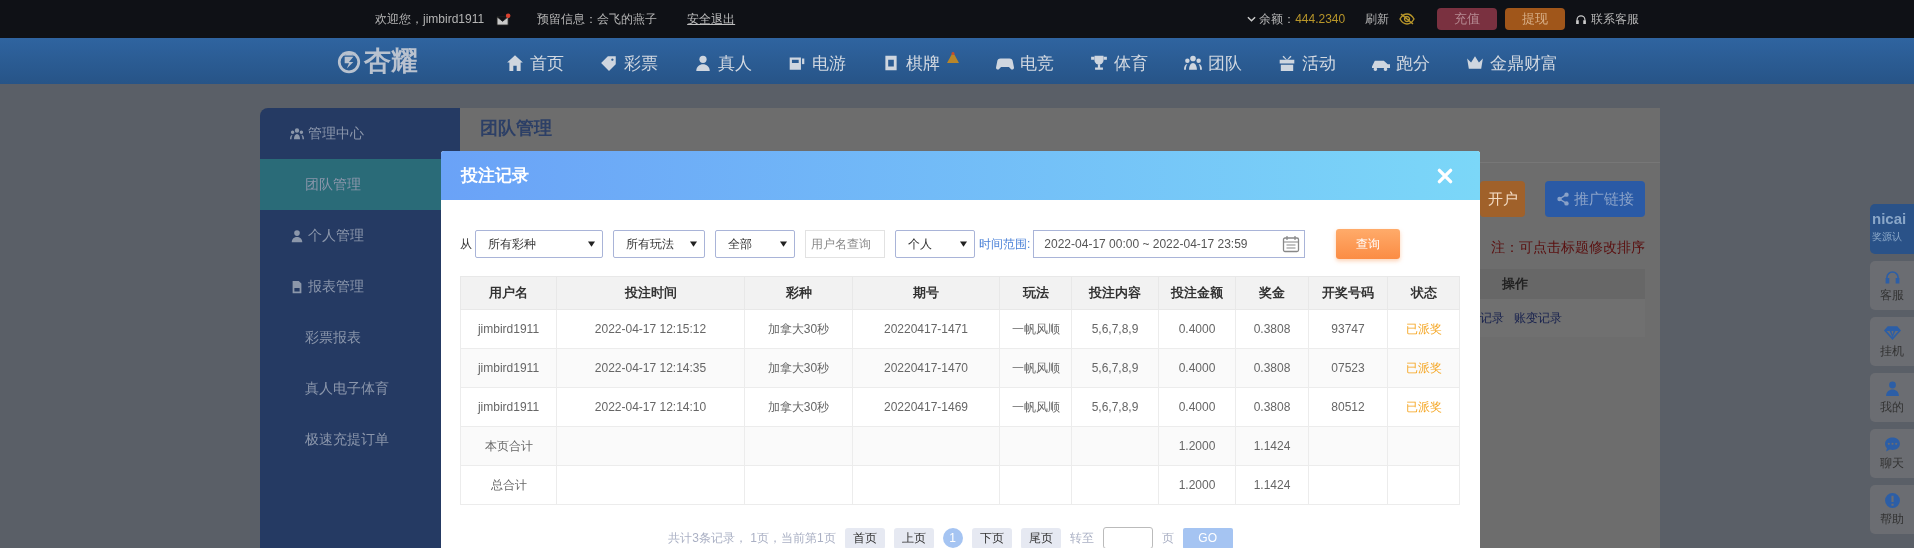  What do you see at coordinates (1169, 244) in the screenshot?
I see `date-range-field: 2022-04-17 00:00 ~ 2022-04-17 23:59` at bounding box center [1169, 244].